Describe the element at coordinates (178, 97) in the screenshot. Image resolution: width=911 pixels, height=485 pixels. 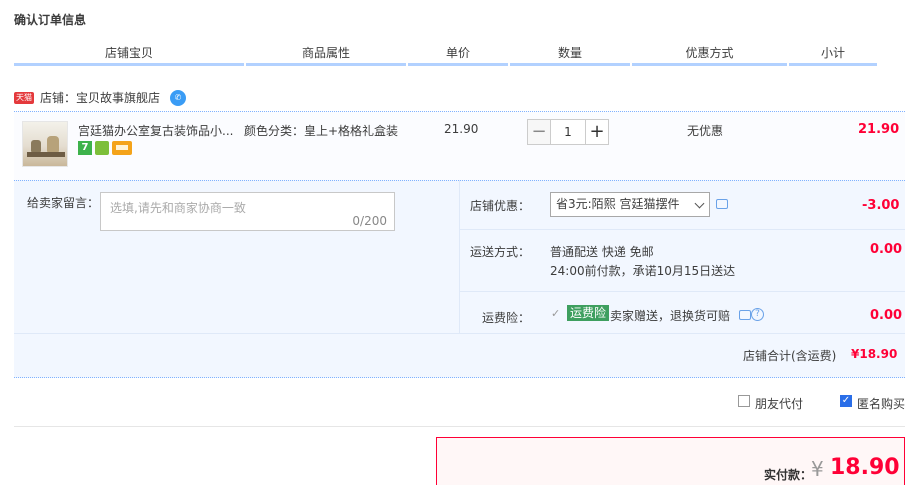
I see `wangwang-chat-icon: ✆` at that location.